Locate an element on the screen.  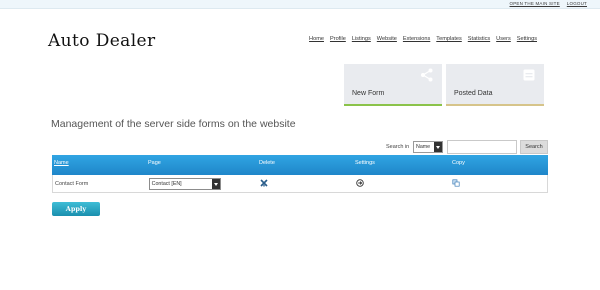
search-field-select: Name is located at coordinates (428, 147).